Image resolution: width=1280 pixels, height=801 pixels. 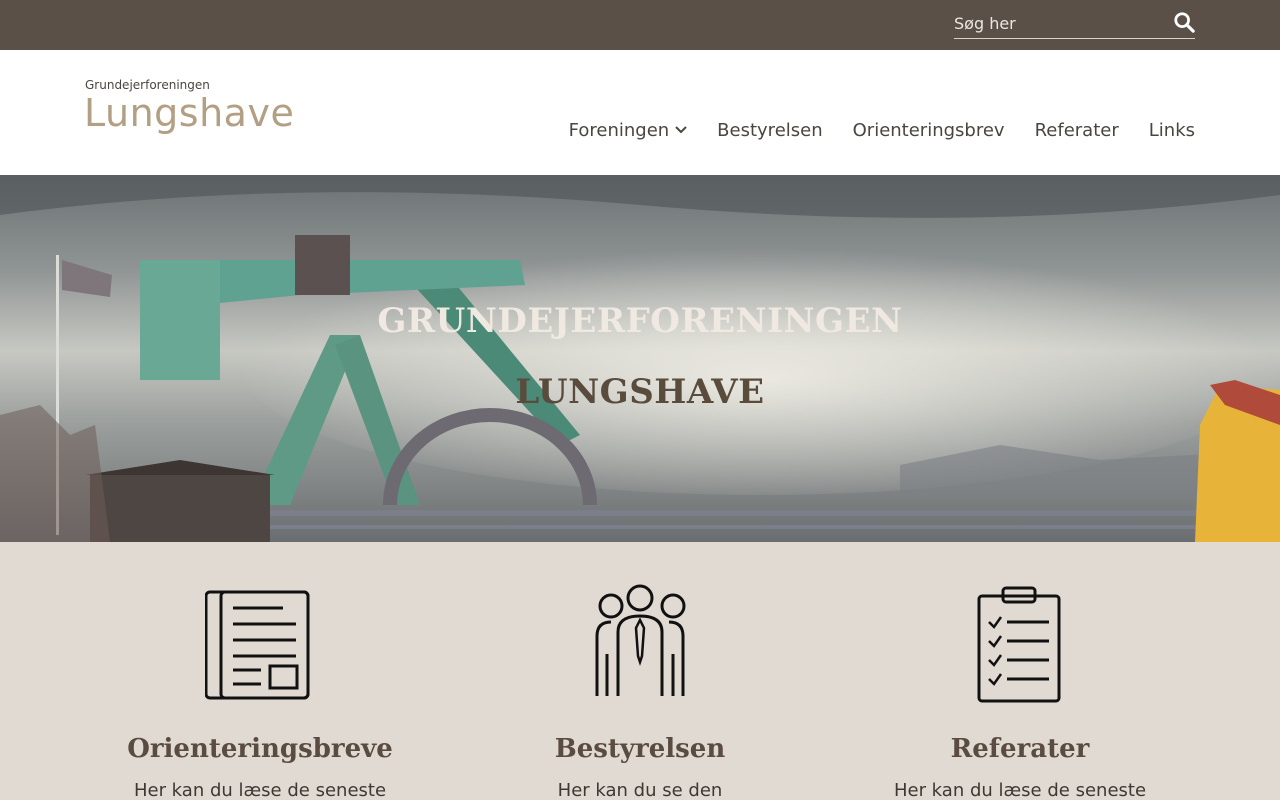 I want to click on feature-title: Bestyrelsen, so click(x=640, y=749).